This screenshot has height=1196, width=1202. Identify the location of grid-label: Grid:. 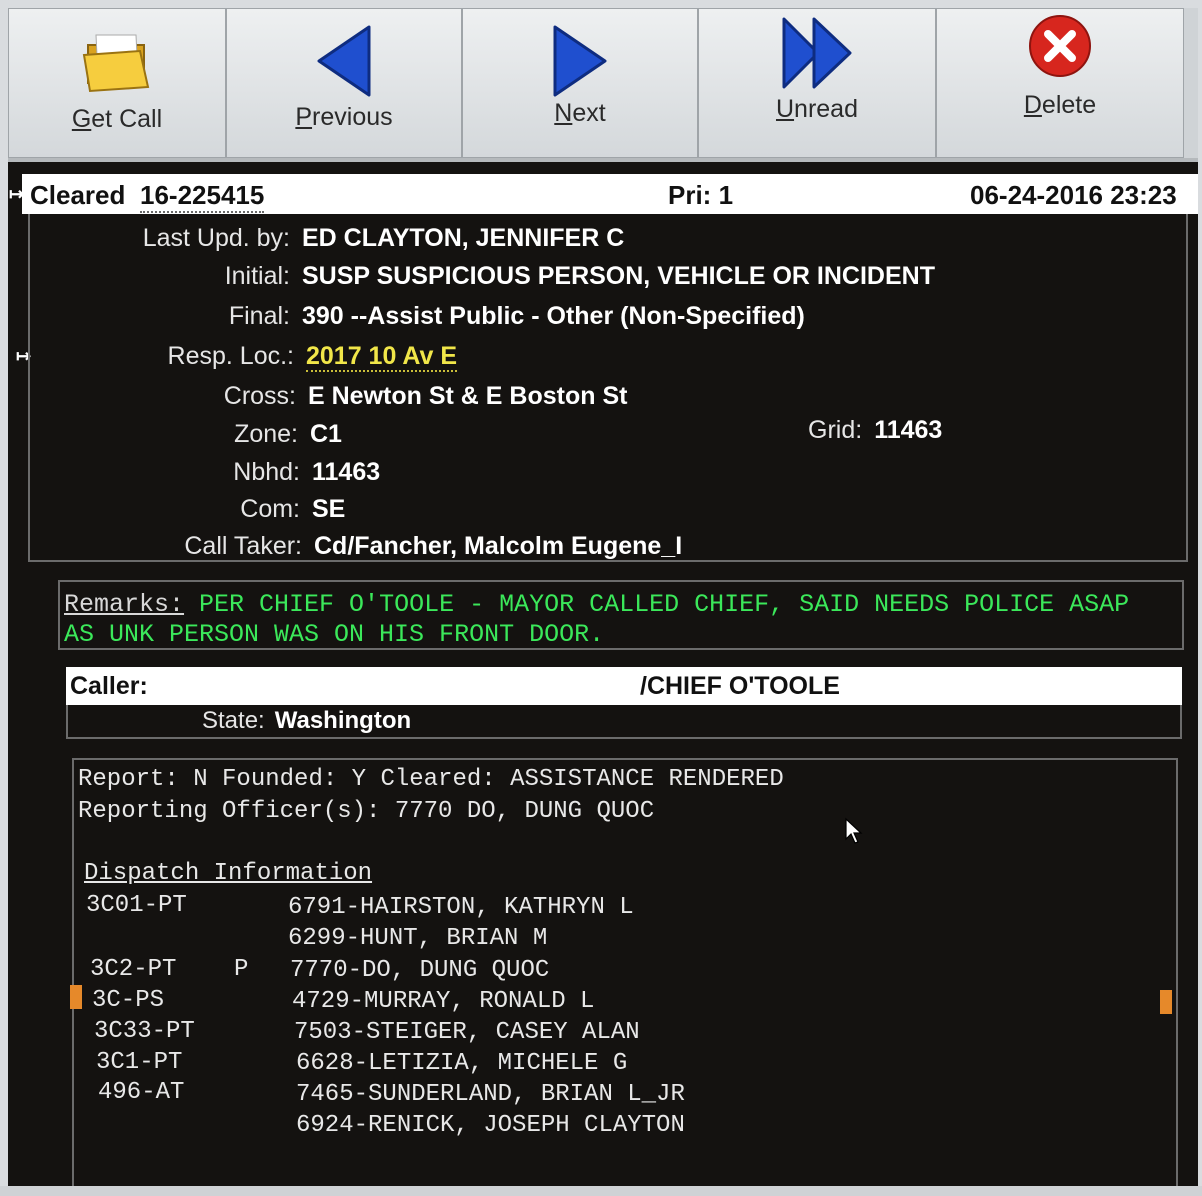
(835, 430).